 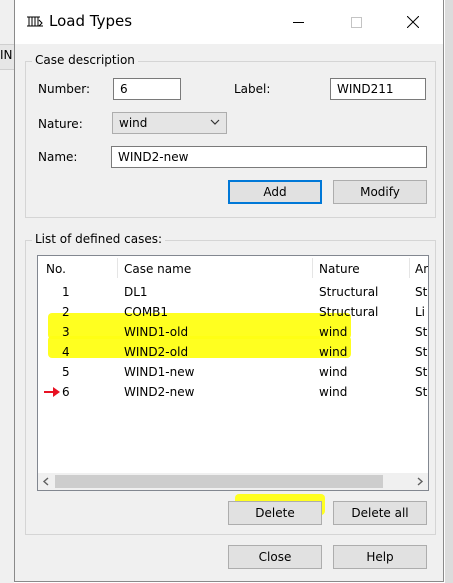 What do you see at coordinates (421, 269) in the screenshot?
I see `column-header-an: An` at bounding box center [421, 269].